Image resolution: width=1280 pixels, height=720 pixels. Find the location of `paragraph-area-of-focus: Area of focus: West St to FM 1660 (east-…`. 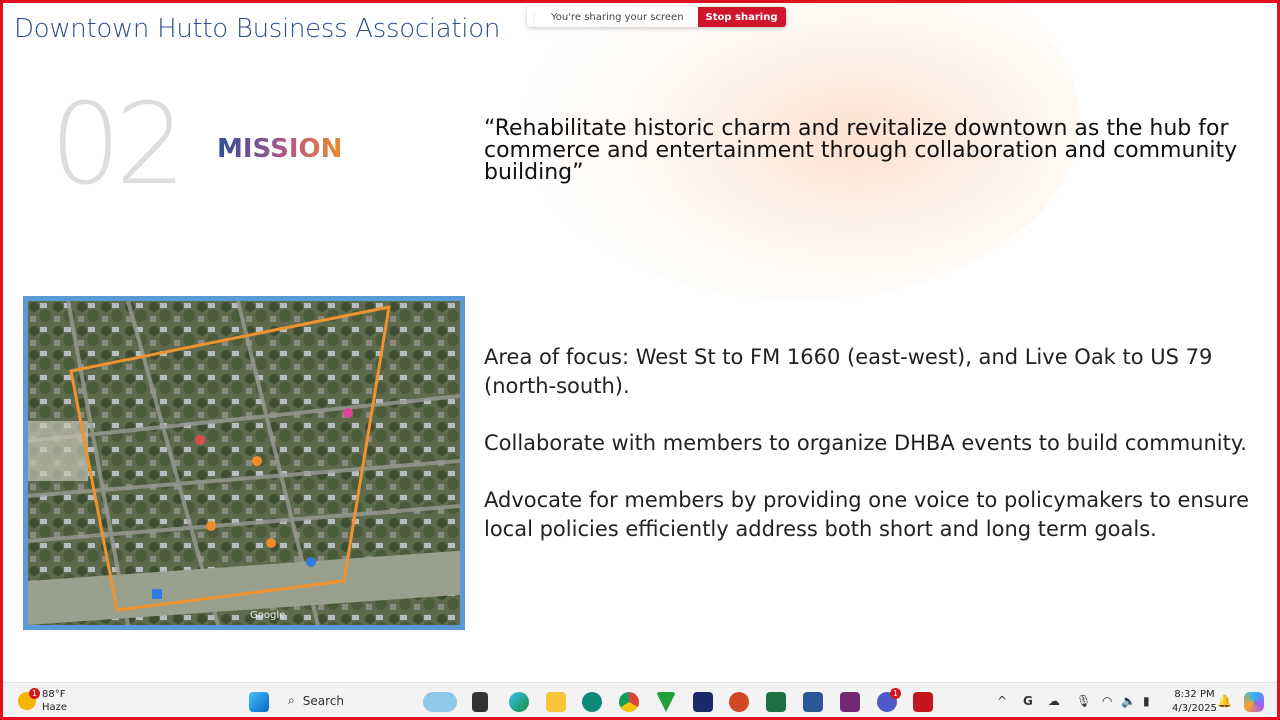

paragraph-area-of-focus: Area of focus: West St to FM 1660 (east-… is located at coordinates (848, 371).